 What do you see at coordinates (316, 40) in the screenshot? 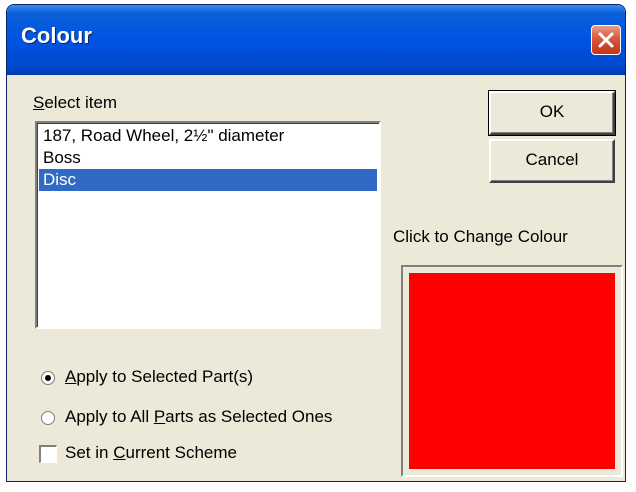
I see `title-bar: Colour` at bounding box center [316, 40].